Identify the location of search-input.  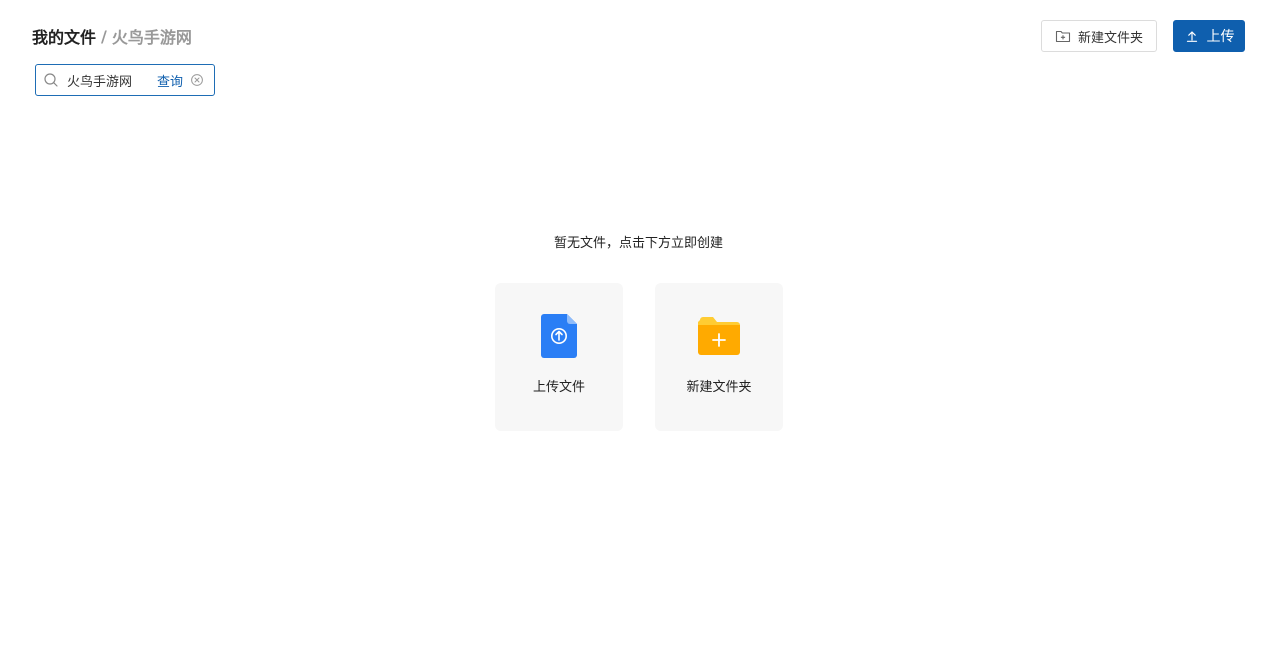
(110, 80).